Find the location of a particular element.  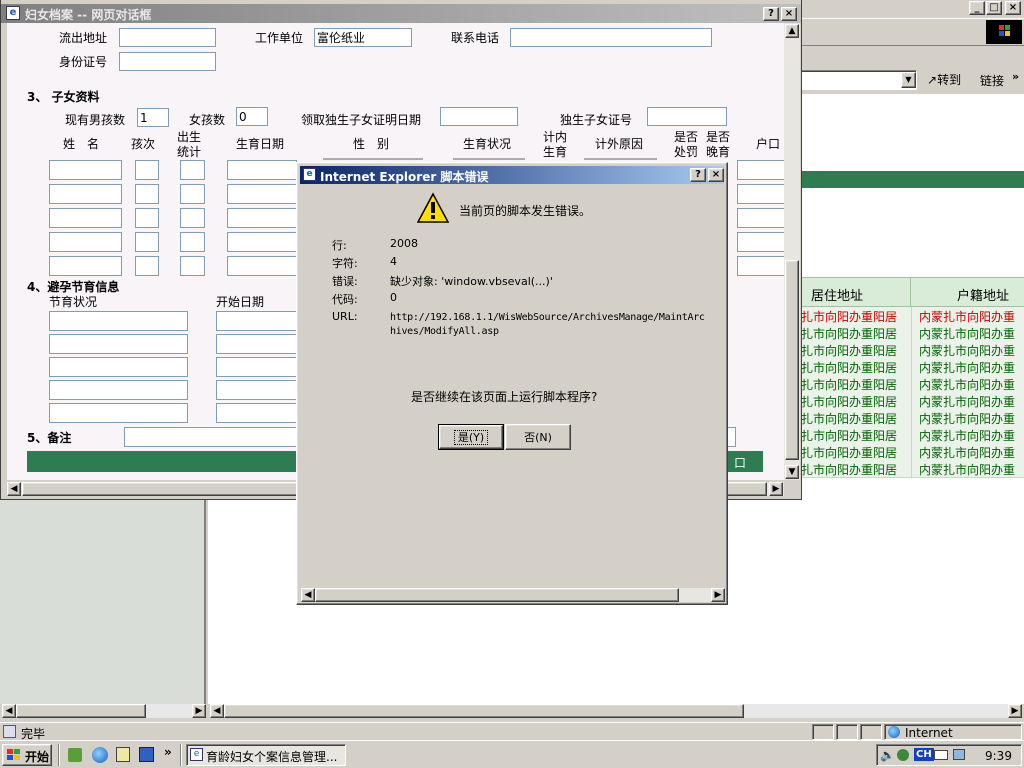

go-button: ↗转到 is located at coordinates (950, 80).